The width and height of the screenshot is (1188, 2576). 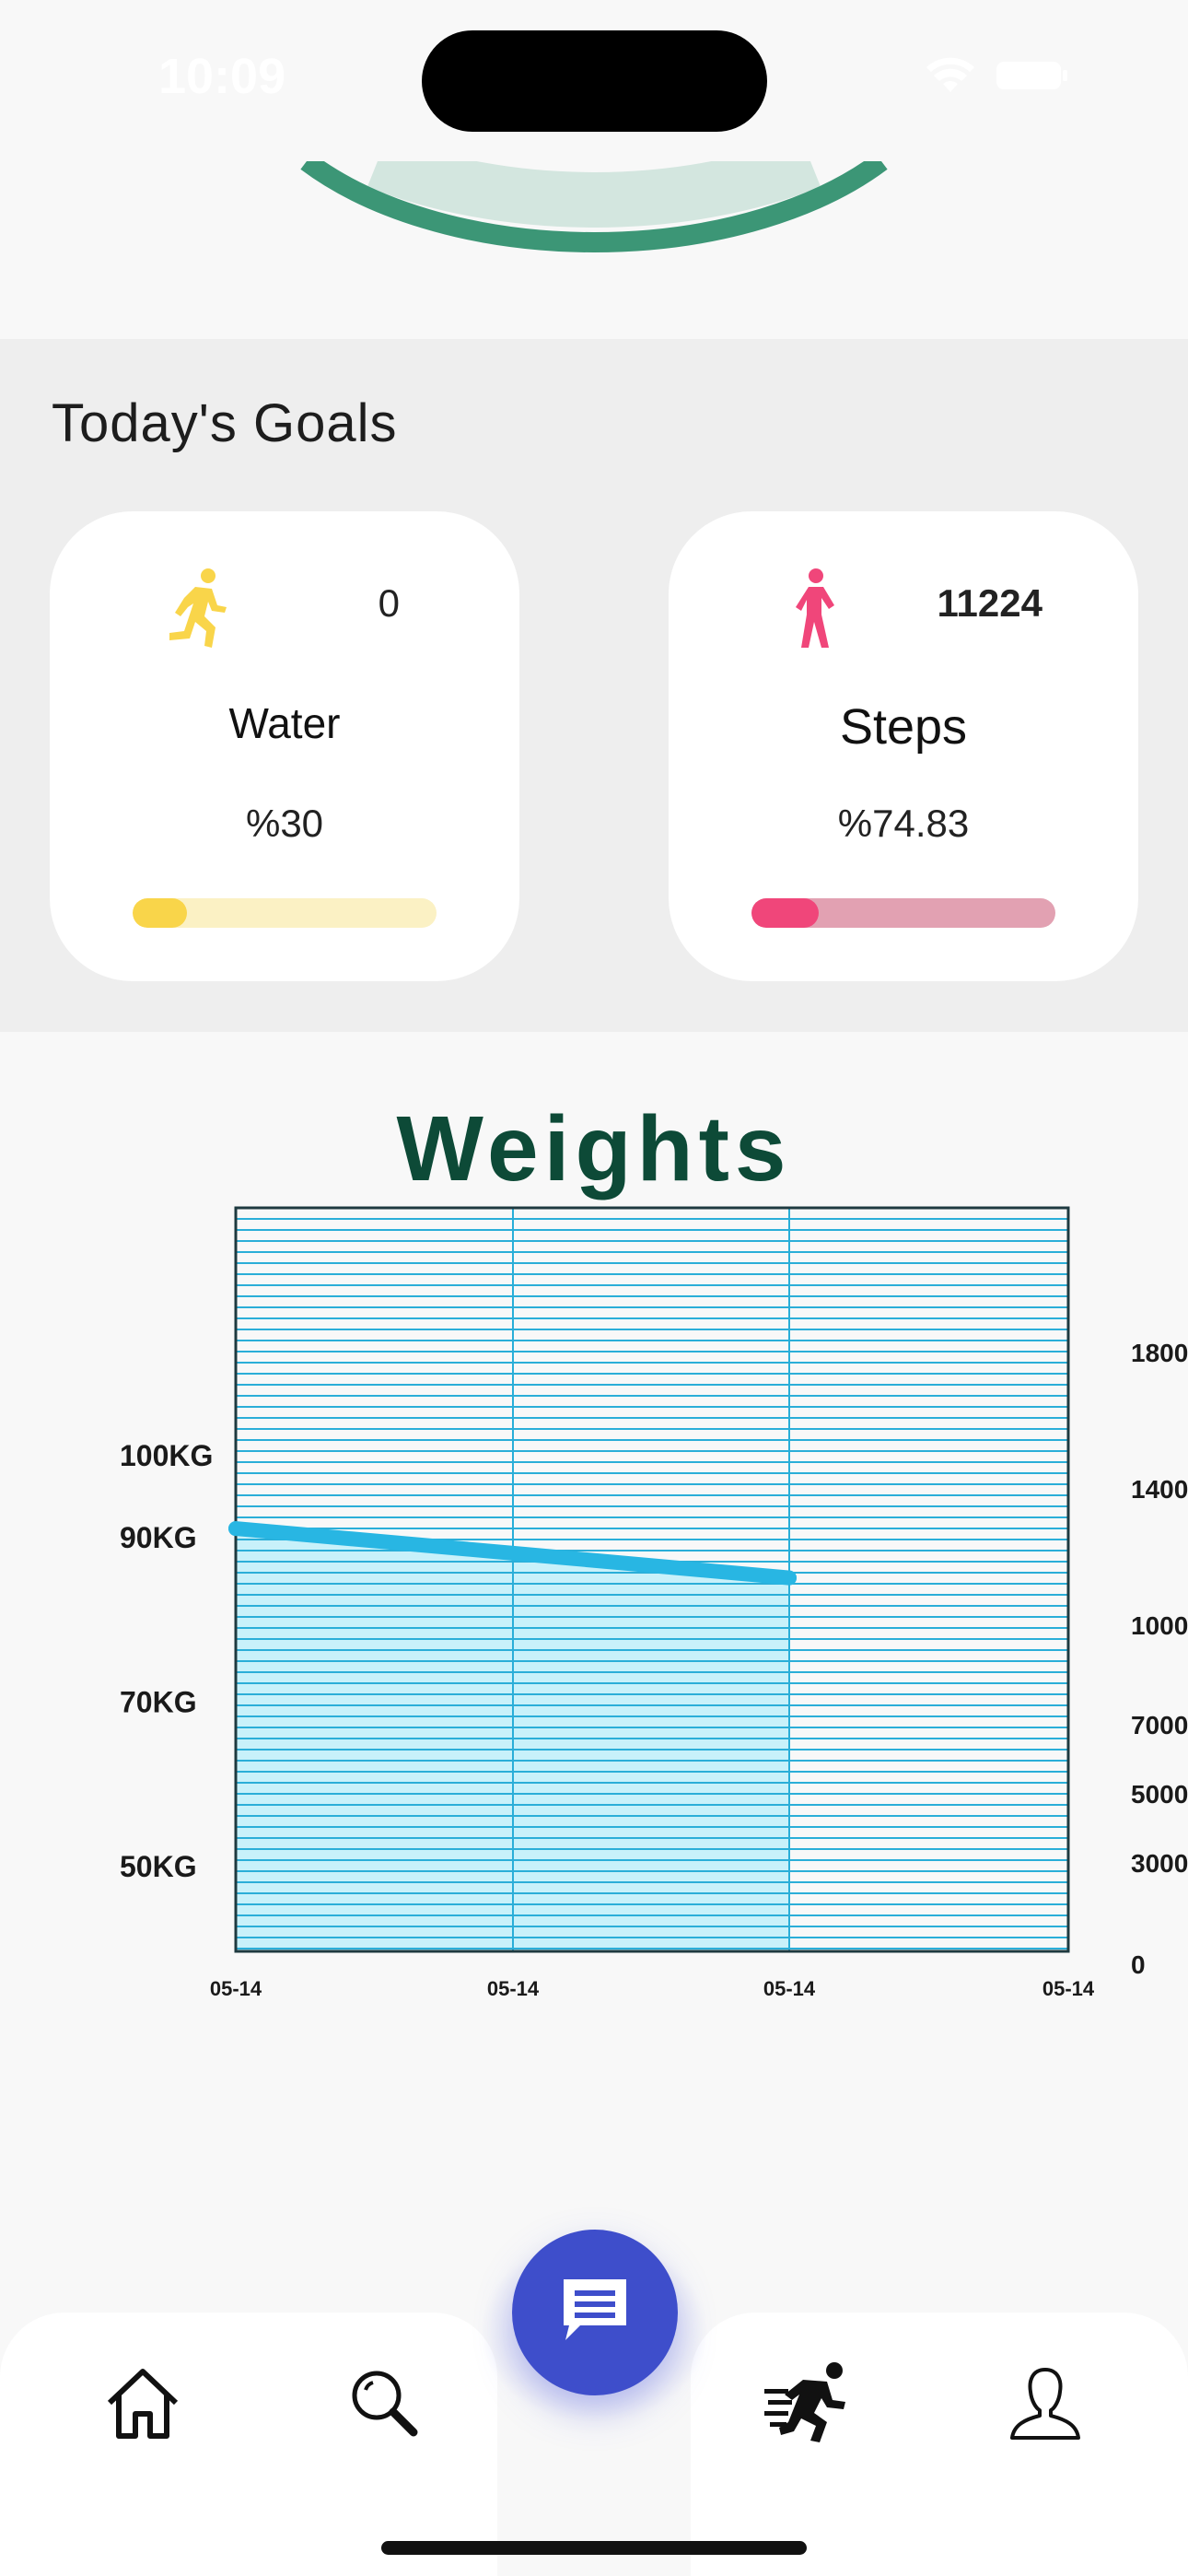 I want to click on chart-title: Weights, so click(x=594, y=1148).